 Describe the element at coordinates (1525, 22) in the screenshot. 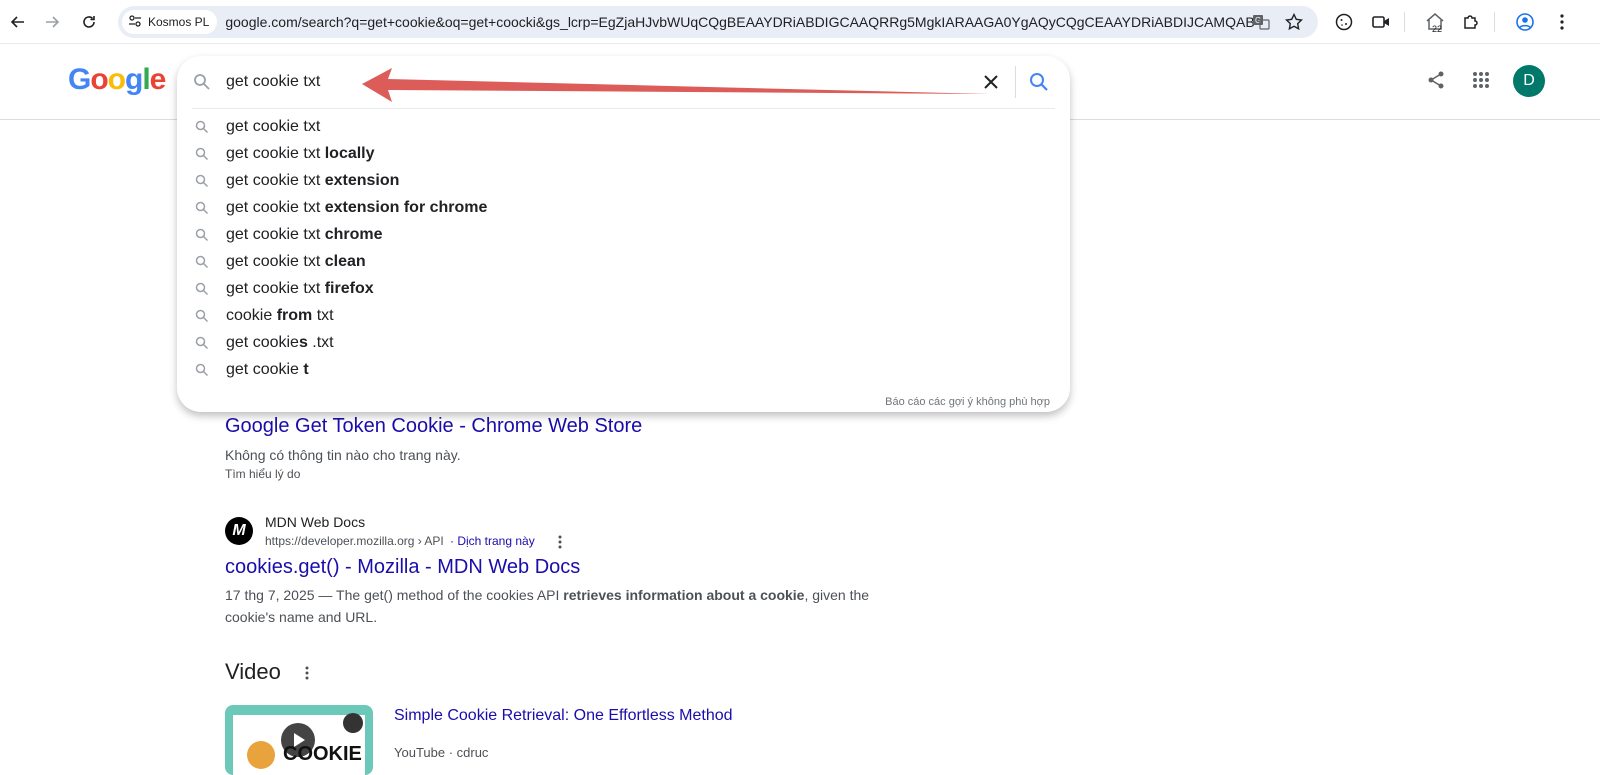

I see `profile-icon` at that location.